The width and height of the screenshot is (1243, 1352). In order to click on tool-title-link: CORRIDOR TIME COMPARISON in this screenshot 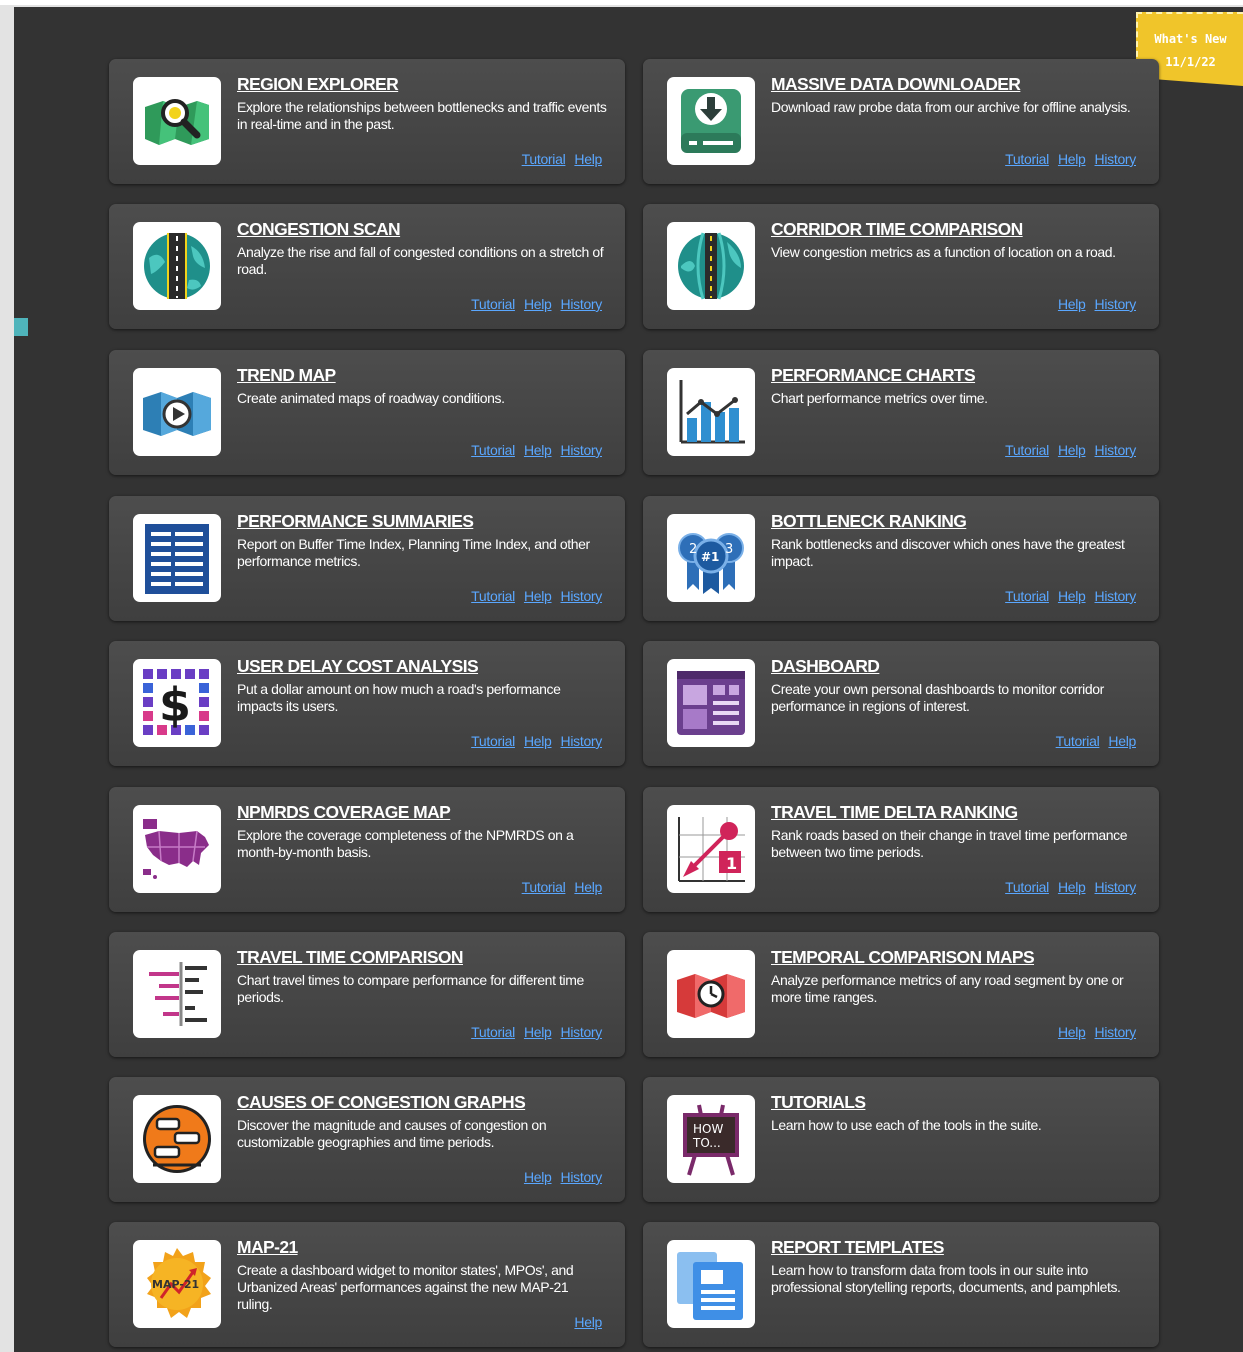, I will do `click(897, 229)`.